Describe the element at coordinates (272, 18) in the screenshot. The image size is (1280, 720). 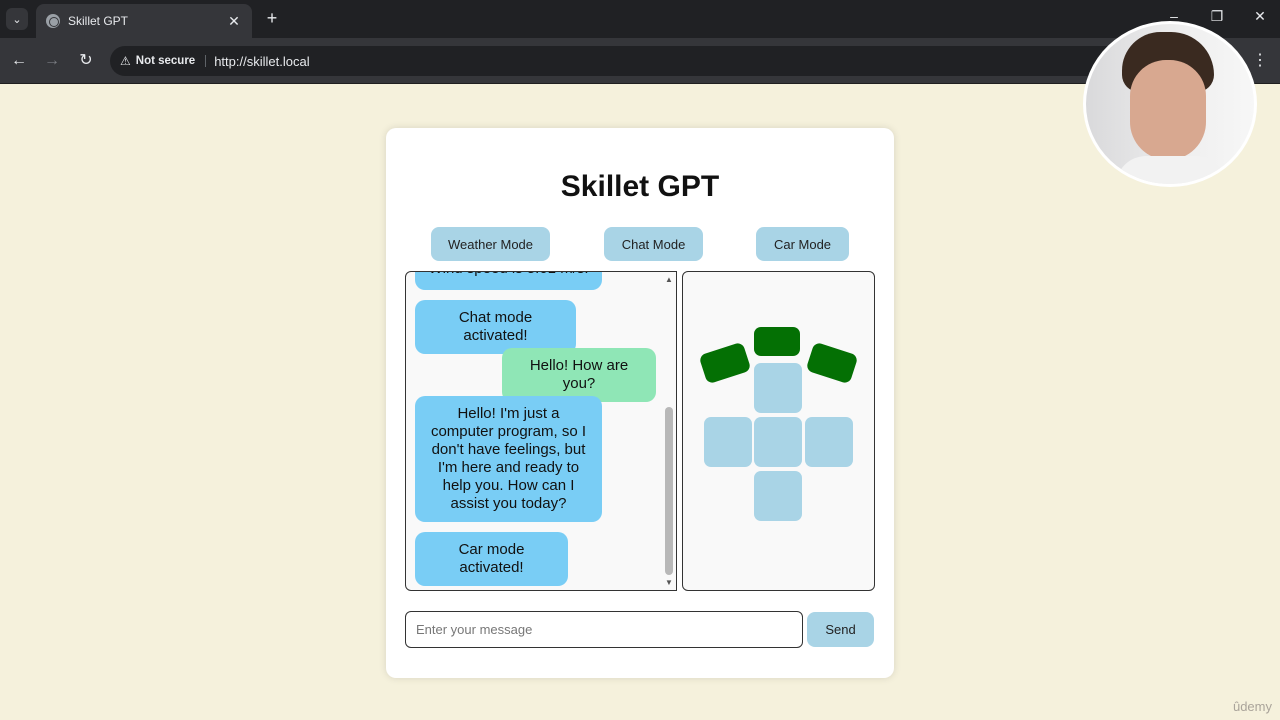
I see `new-tab-button: +` at that location.